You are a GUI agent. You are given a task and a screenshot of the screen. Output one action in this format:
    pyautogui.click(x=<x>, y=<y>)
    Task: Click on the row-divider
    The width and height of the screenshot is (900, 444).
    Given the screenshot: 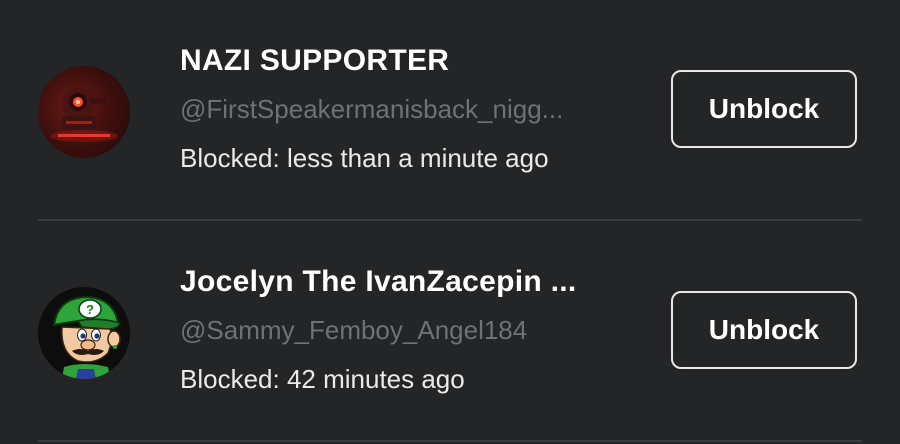 What is the action you would take?
    pyautogui.click(x=450, y=441)
    